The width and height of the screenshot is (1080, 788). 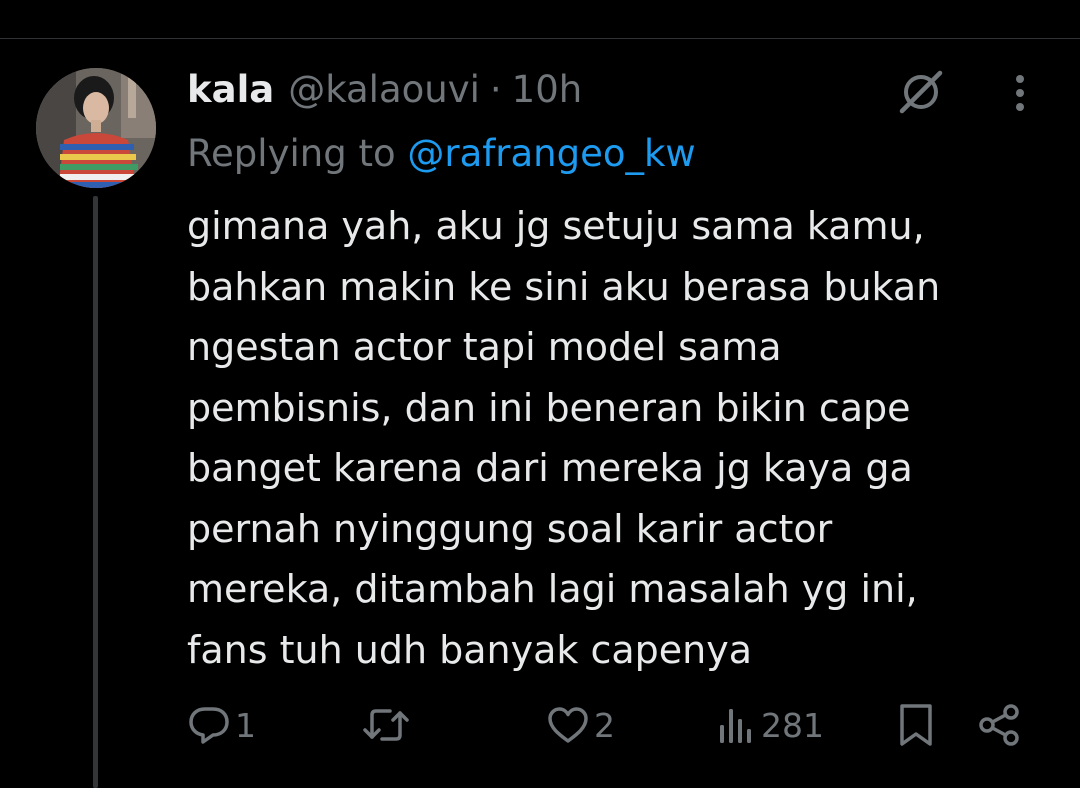 I want to click on timestamp: 10h, so click(x=547, y=90).